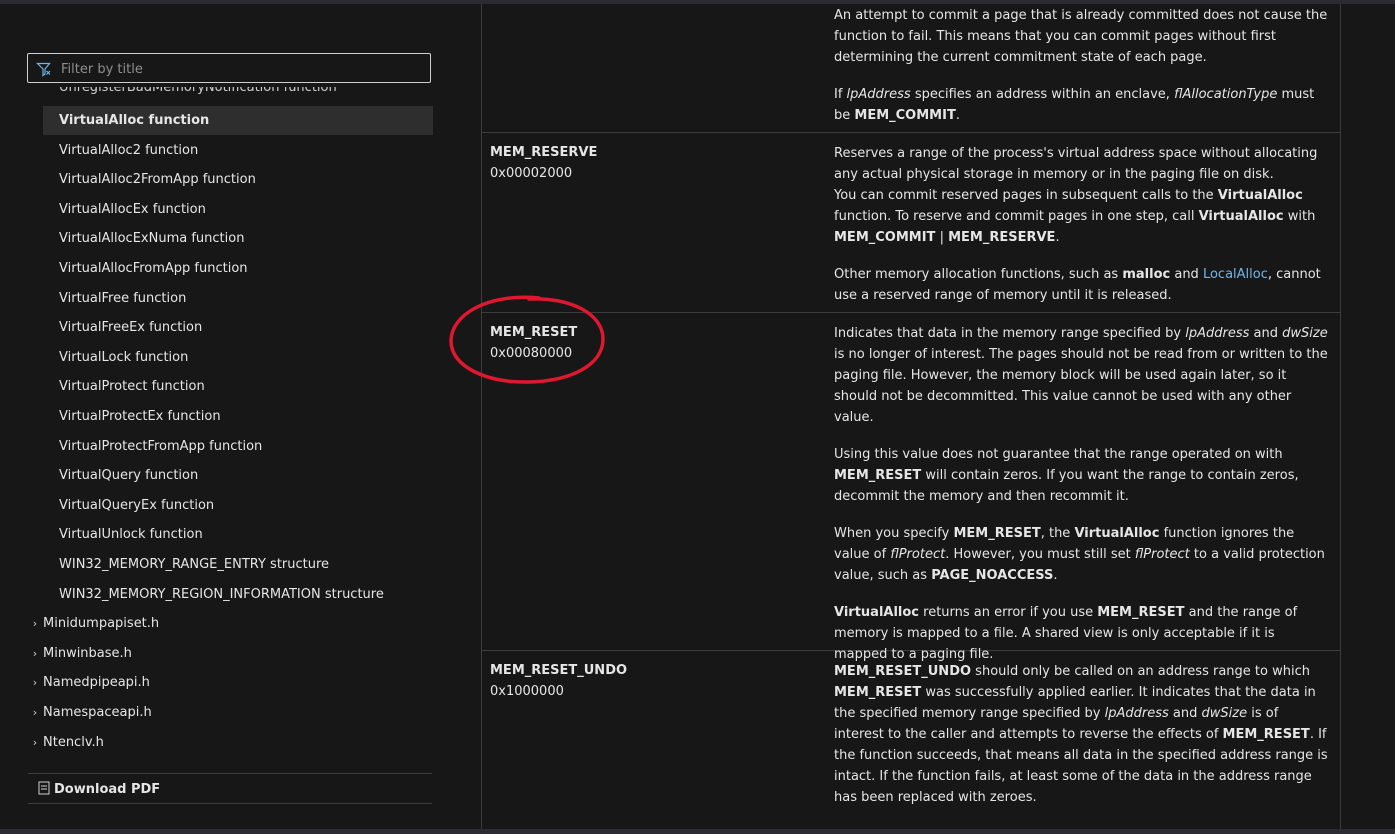 Image resolution: width=1395 pixels, height=834 pixels. I want to click on toc-group-label: Ntenclv.h, so click(73, 742).